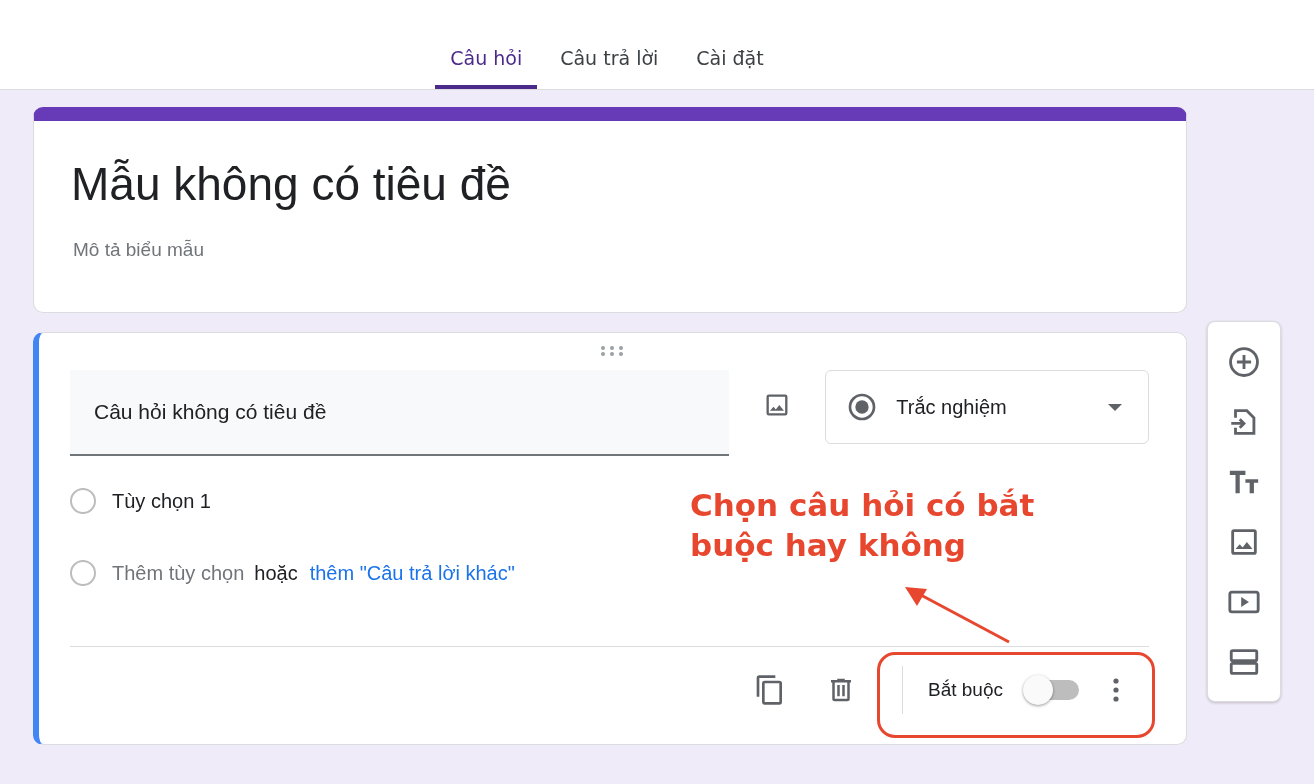 The height and width of the screenshot is (784, 1314). I want to click on annotation-text: Chọn câu hỏi có bắt buộc hay không, so click(863, 525).